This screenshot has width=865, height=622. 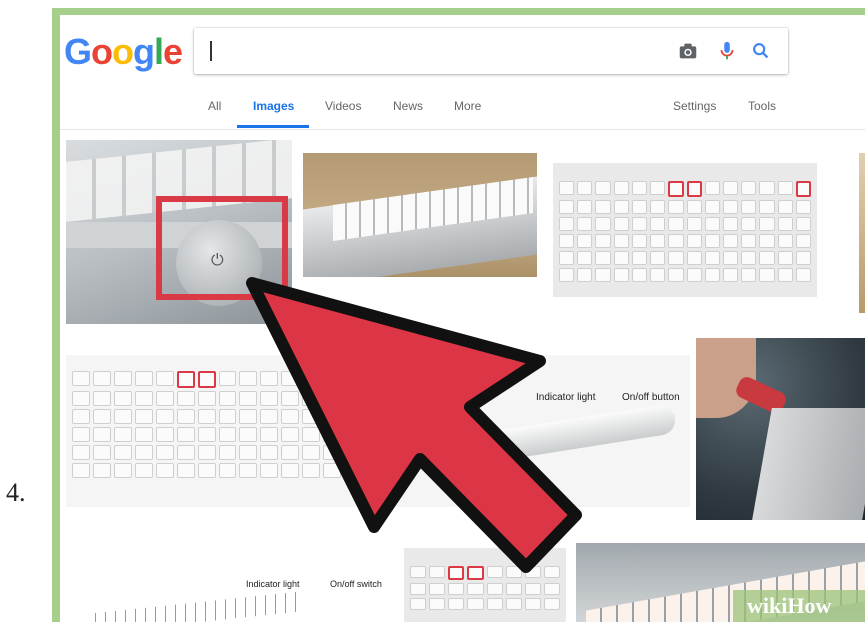 I want to click on search-input, so click(x=491, y=51).